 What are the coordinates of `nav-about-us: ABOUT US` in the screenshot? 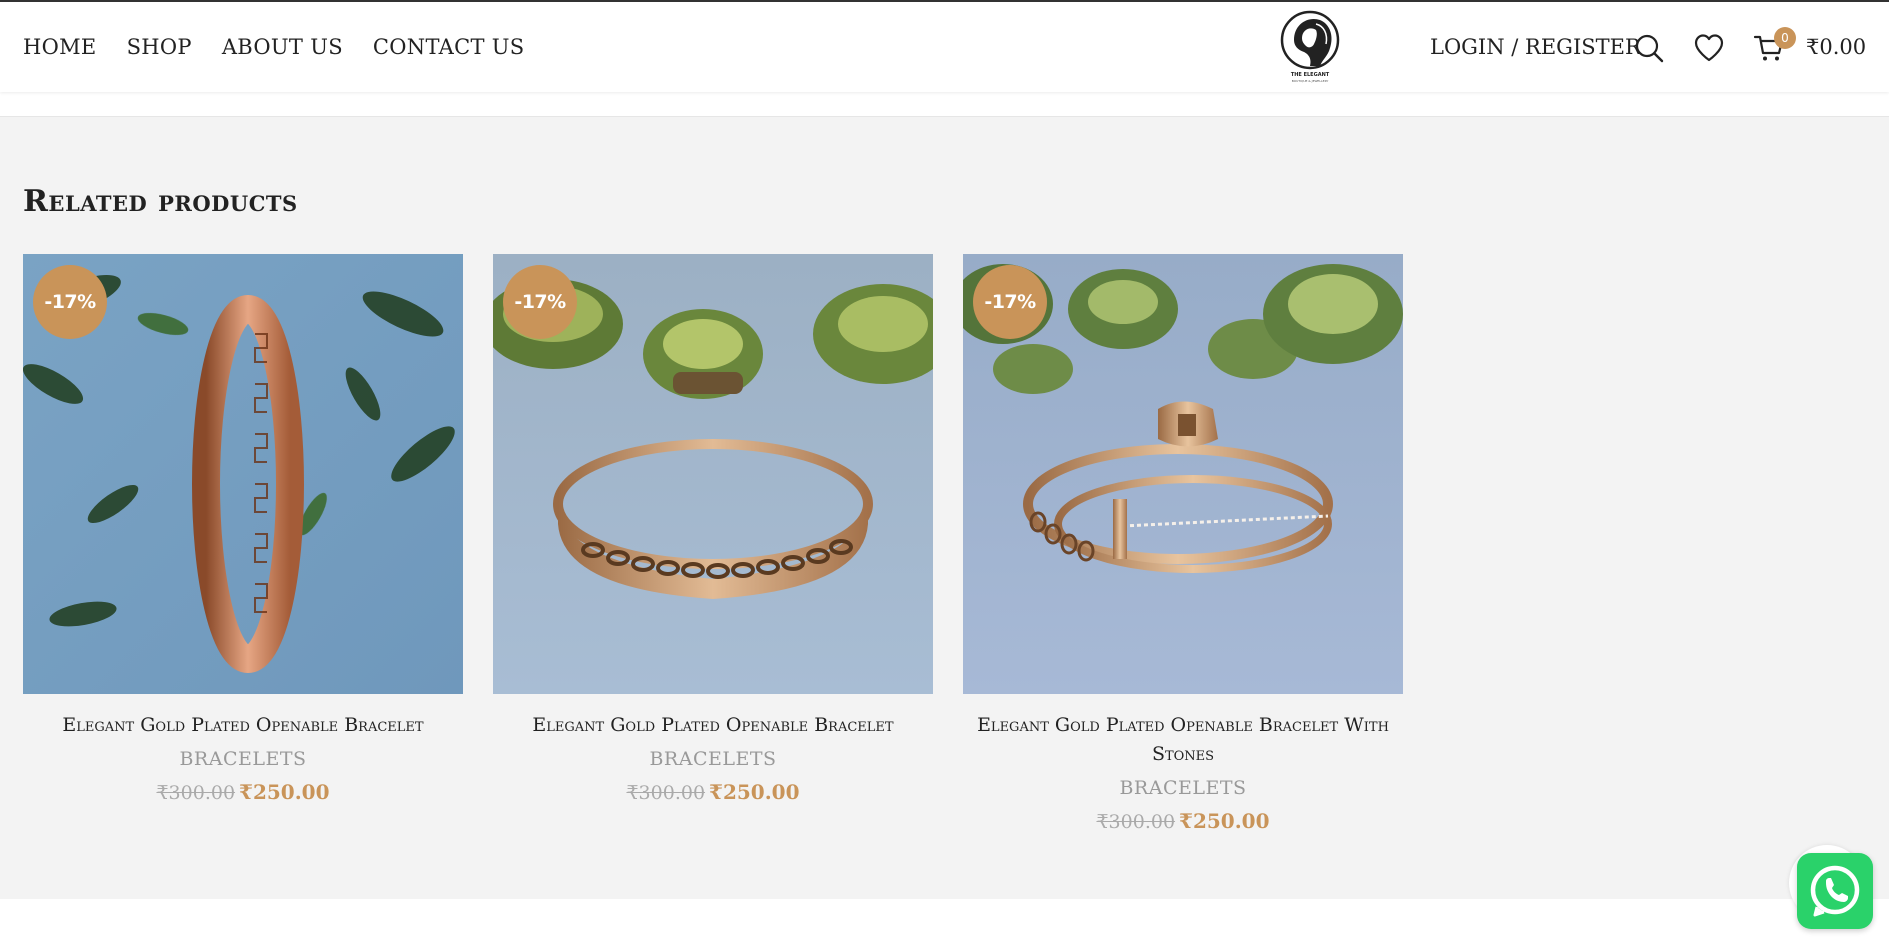 It's located at (282, 47).